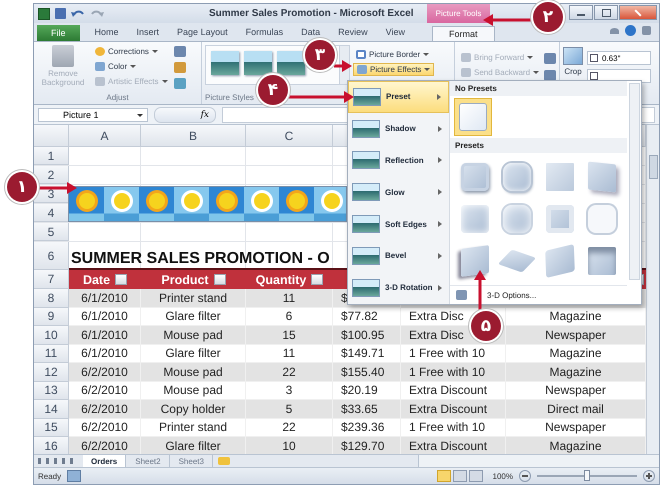 The width and height of the screenshot is (666, 490). What do you see at coordinates (581, 12) in the screenshot?
I see `minimize-button` at bounding box center [581, 12].